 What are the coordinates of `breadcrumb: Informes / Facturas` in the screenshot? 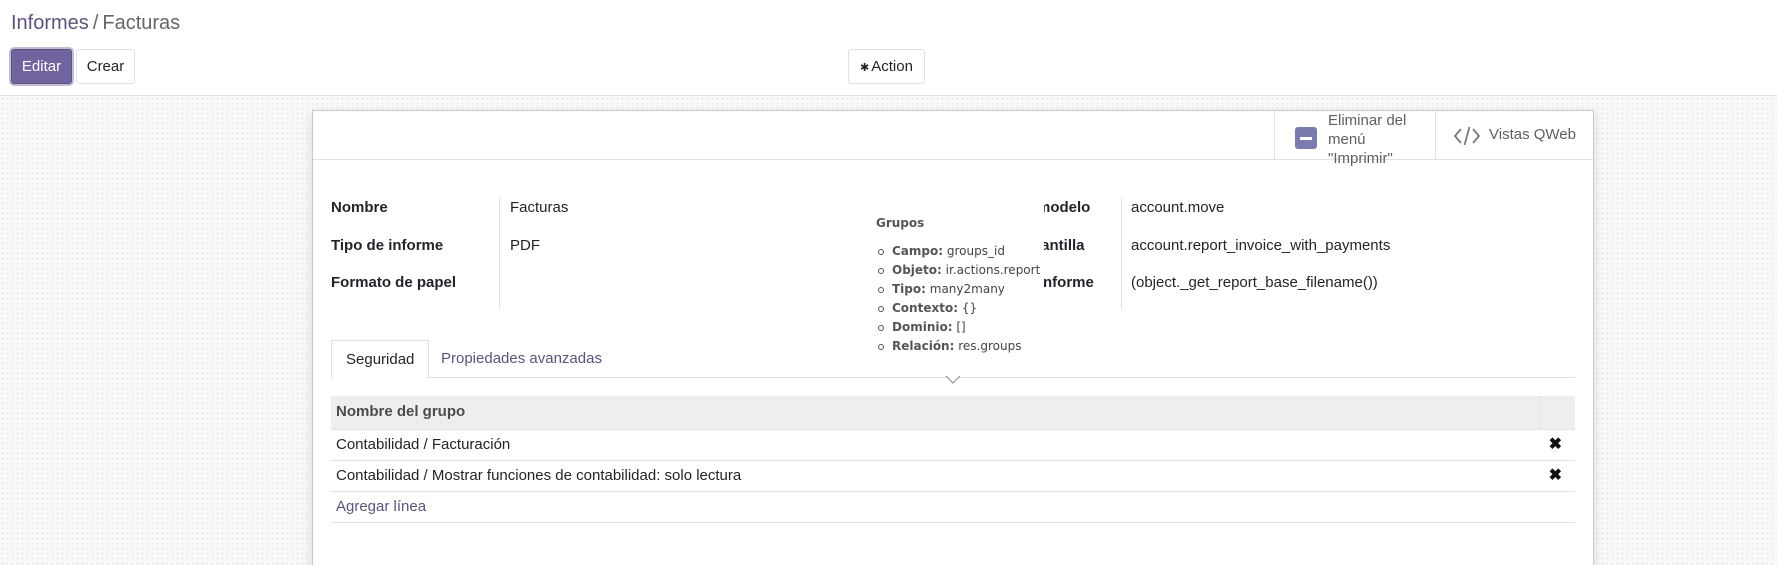 It's located at (95, 23).